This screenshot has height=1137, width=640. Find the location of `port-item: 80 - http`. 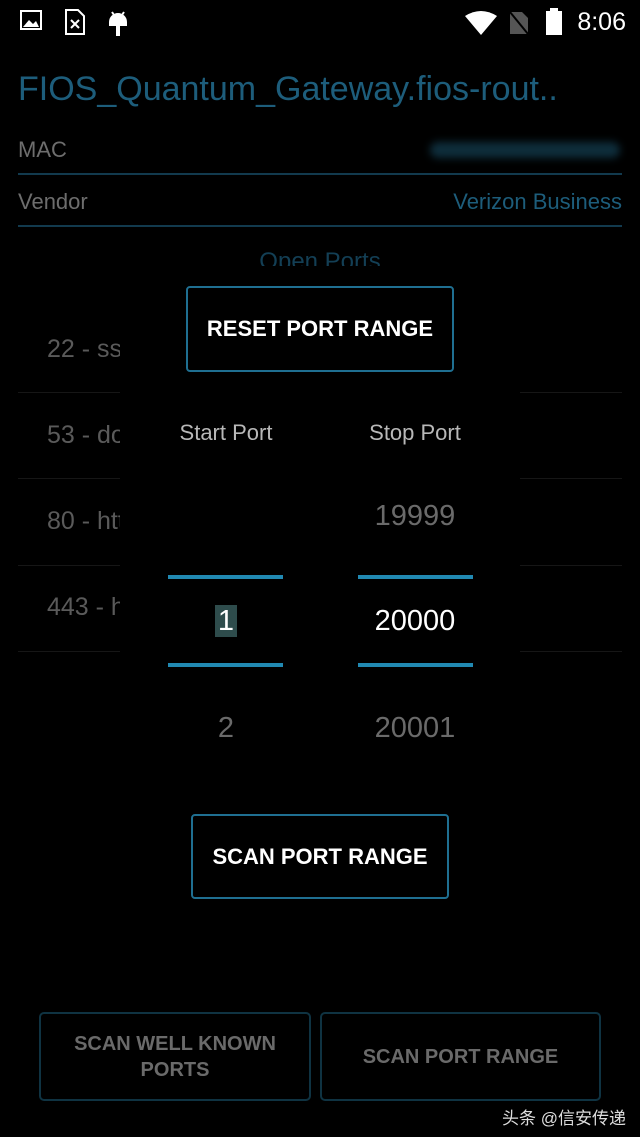

port-item: 80 - http is located at coordinates (83, 521).